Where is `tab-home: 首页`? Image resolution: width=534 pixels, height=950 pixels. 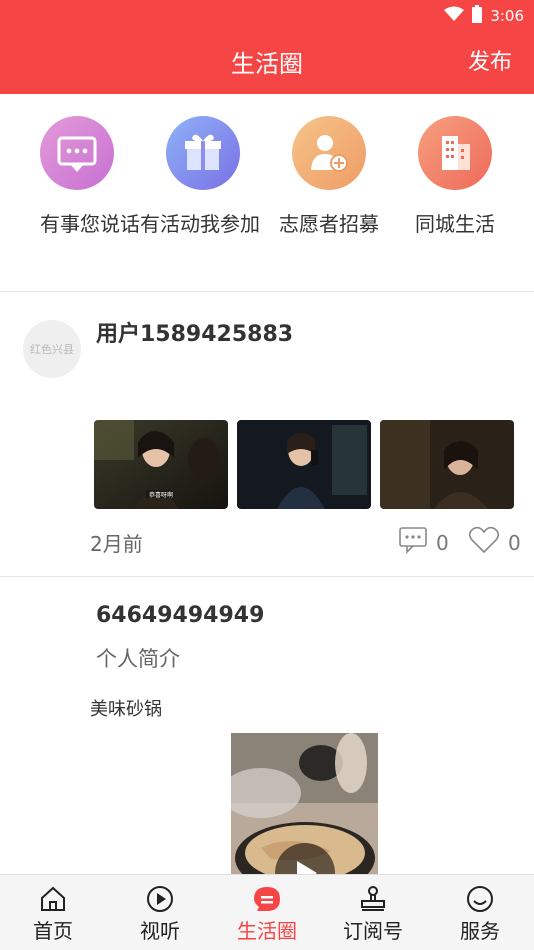 tab-home: 首页 is located at coordinates (53, 912).